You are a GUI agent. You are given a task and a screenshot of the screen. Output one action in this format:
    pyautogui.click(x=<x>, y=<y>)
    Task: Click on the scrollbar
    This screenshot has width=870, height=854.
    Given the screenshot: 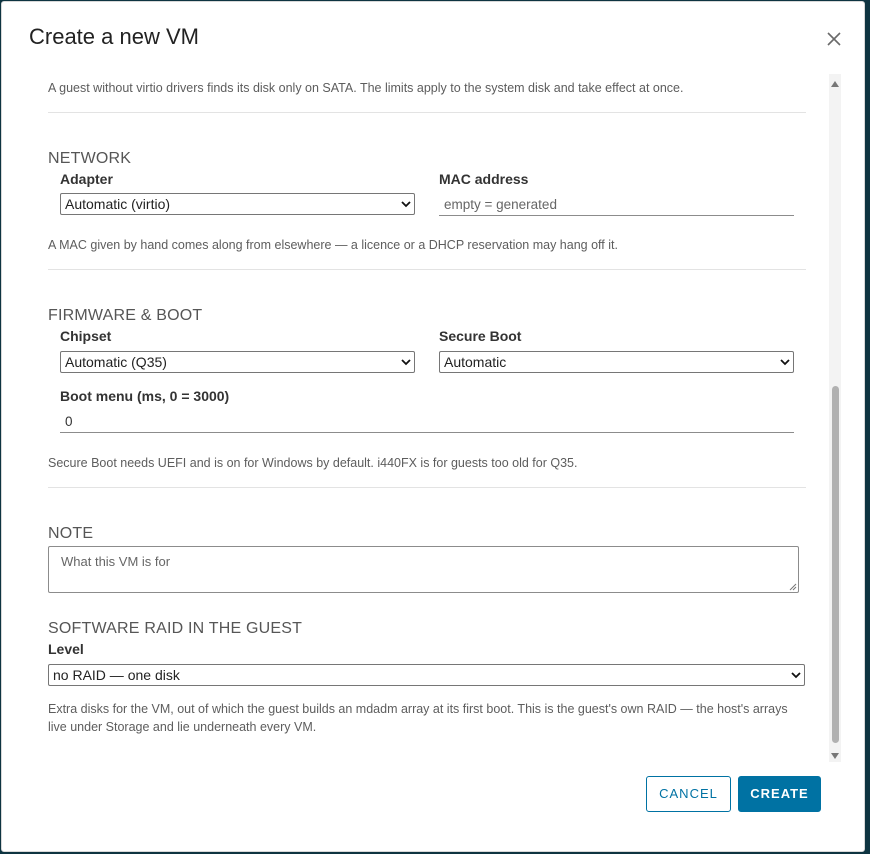 What is the action you would take?
    pyautogui.click(x=835, y=418)
    